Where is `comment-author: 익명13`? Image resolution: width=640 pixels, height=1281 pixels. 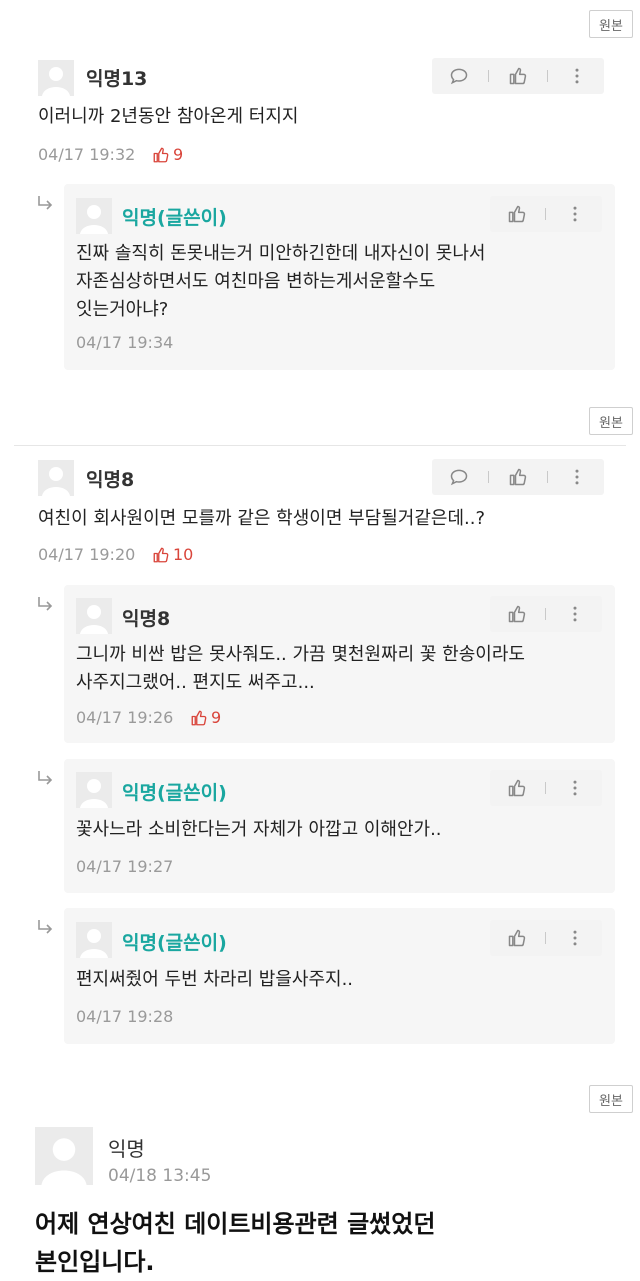
comment-author: 익명13 is located at coordinates (117, 79).